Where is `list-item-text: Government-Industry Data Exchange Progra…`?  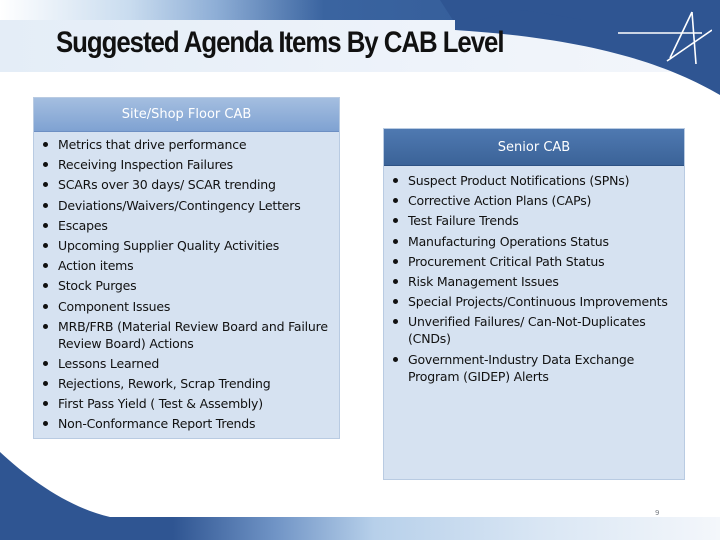
list-item-text: Government-Industry Data Exchange Progra… is located at coordinates (521, 367).